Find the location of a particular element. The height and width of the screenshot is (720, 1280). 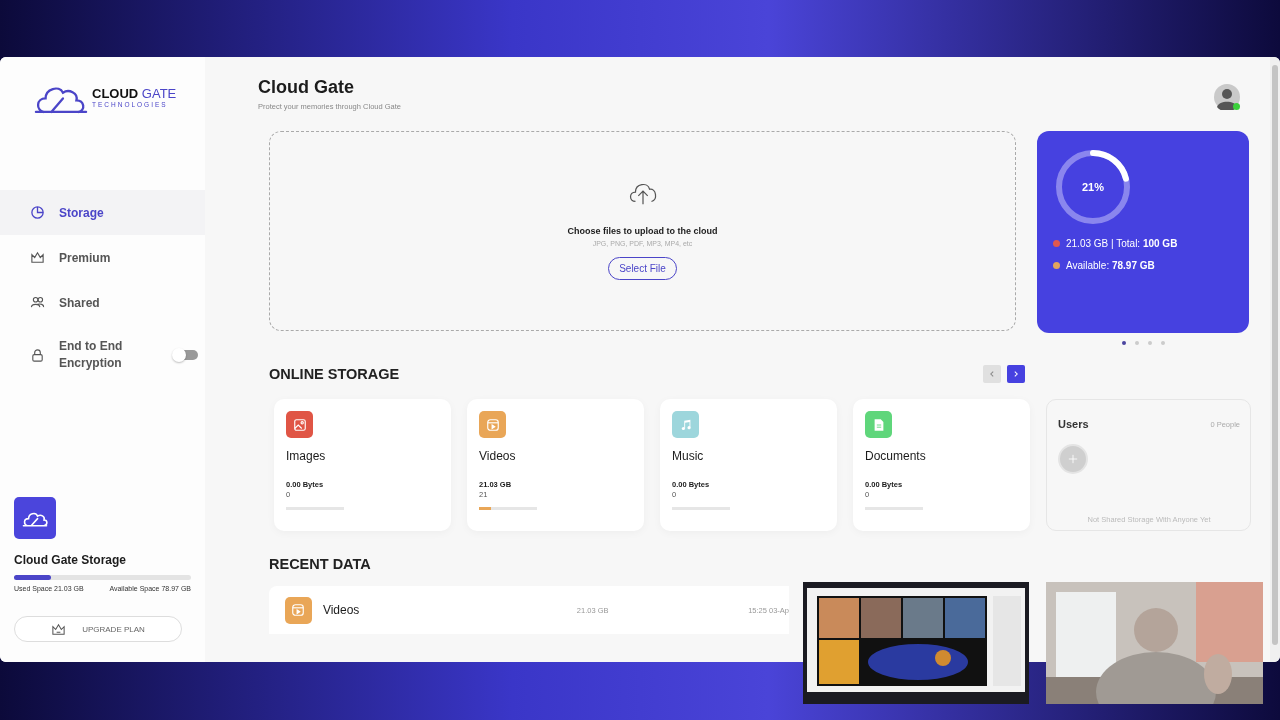

category-name: Videos is located at coordinates (498, 456).